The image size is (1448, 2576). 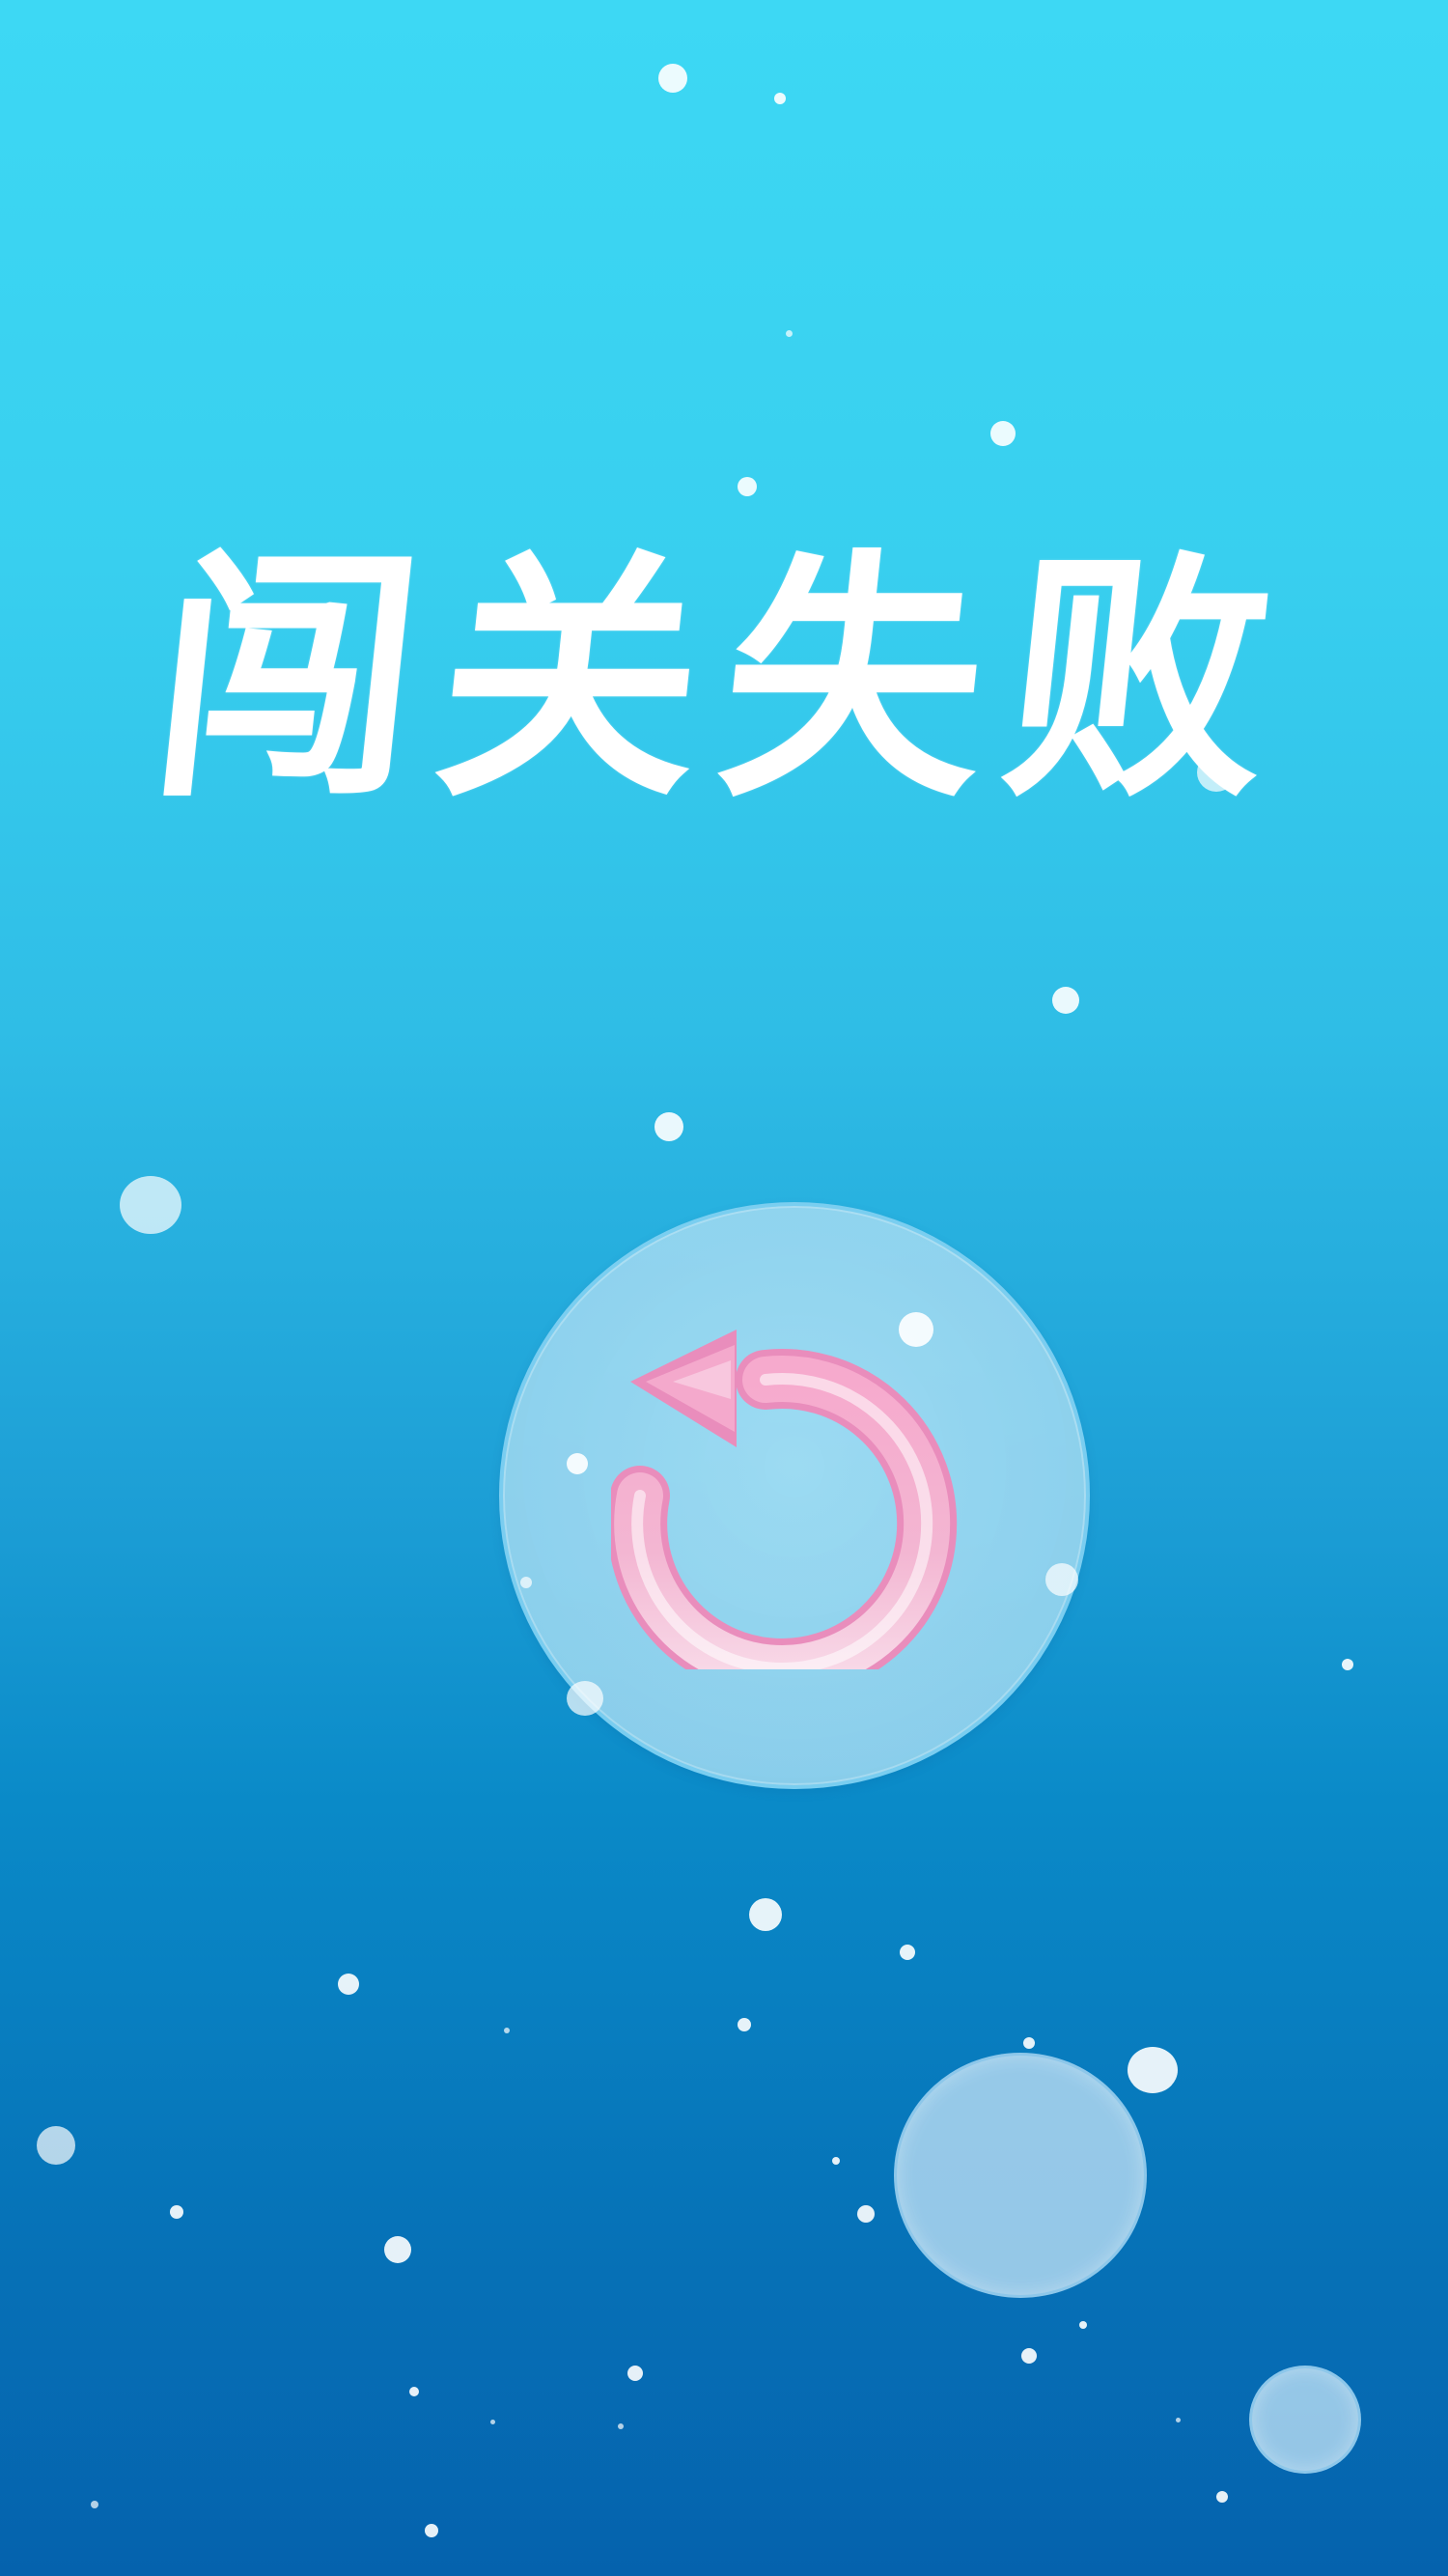 I want to click on retry-button, so click(x=794, y=1496).